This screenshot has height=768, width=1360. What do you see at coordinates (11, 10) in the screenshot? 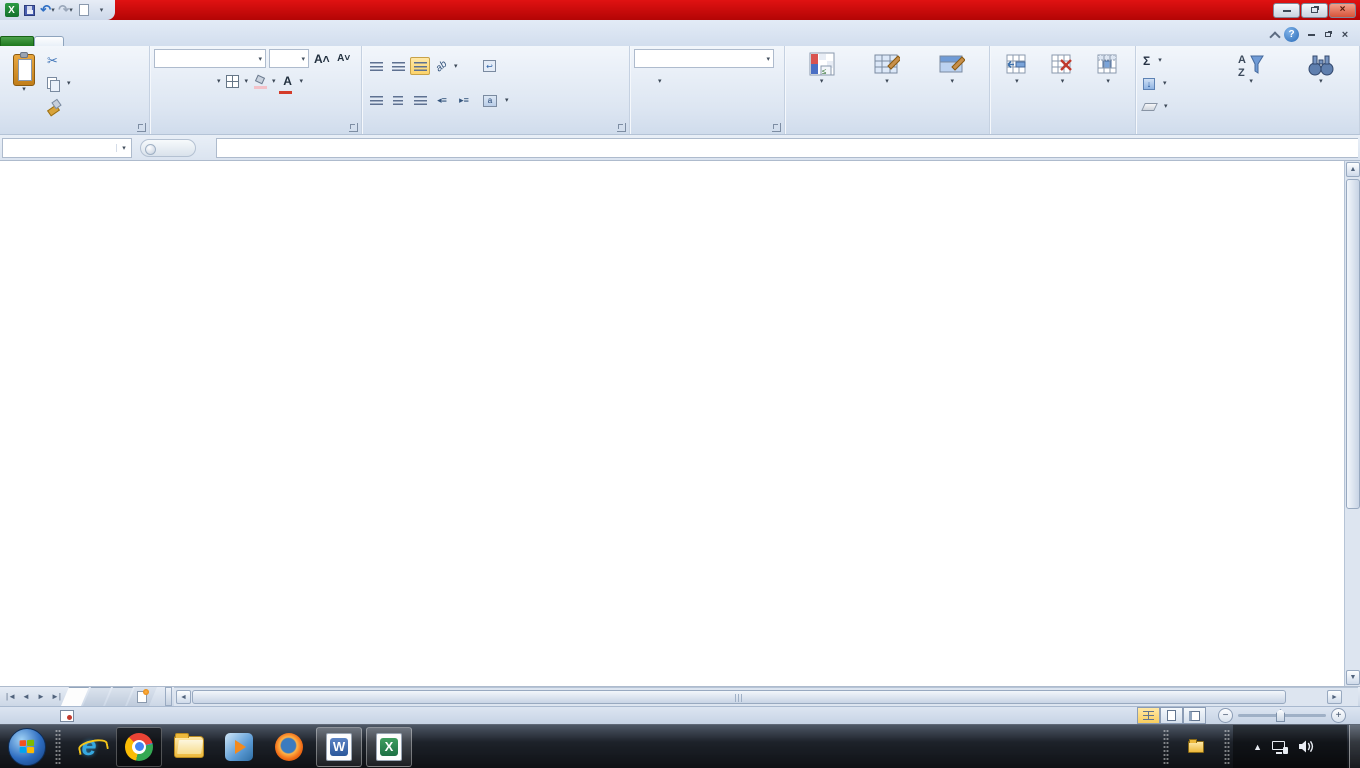
I see `excel-logo: X` at bounding box center [11, 10].